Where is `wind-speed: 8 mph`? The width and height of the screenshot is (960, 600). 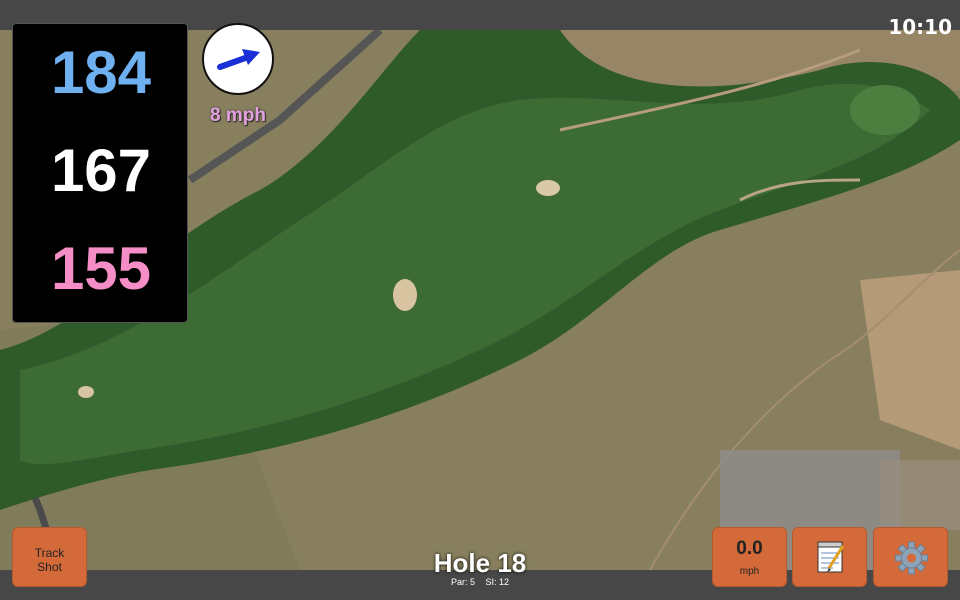
wind-speed: 8 mph is located at coordinates (238, 115).